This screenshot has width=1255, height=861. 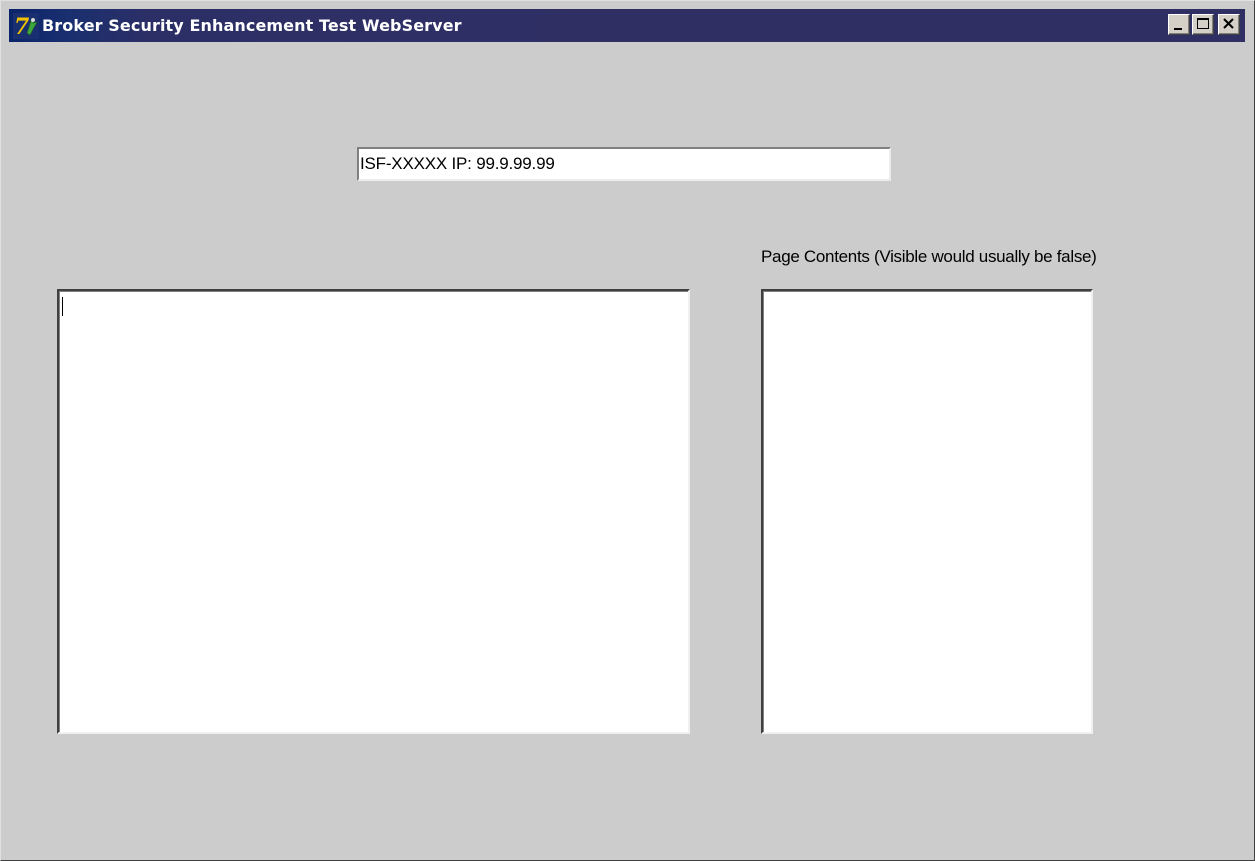 I want to click on caption-buttons, so click(x=1204, y=24).